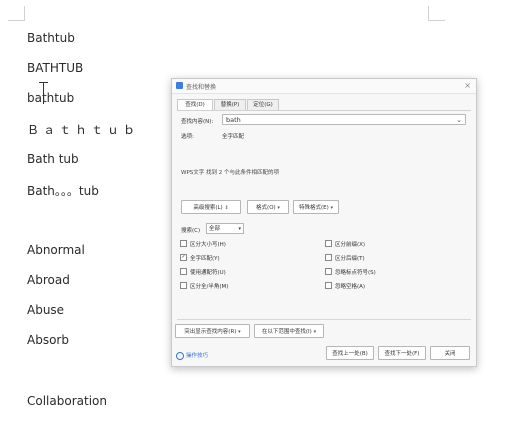 The image size is (514, 422). I want to click on doc-line: Collaboration, so click(67, 401).